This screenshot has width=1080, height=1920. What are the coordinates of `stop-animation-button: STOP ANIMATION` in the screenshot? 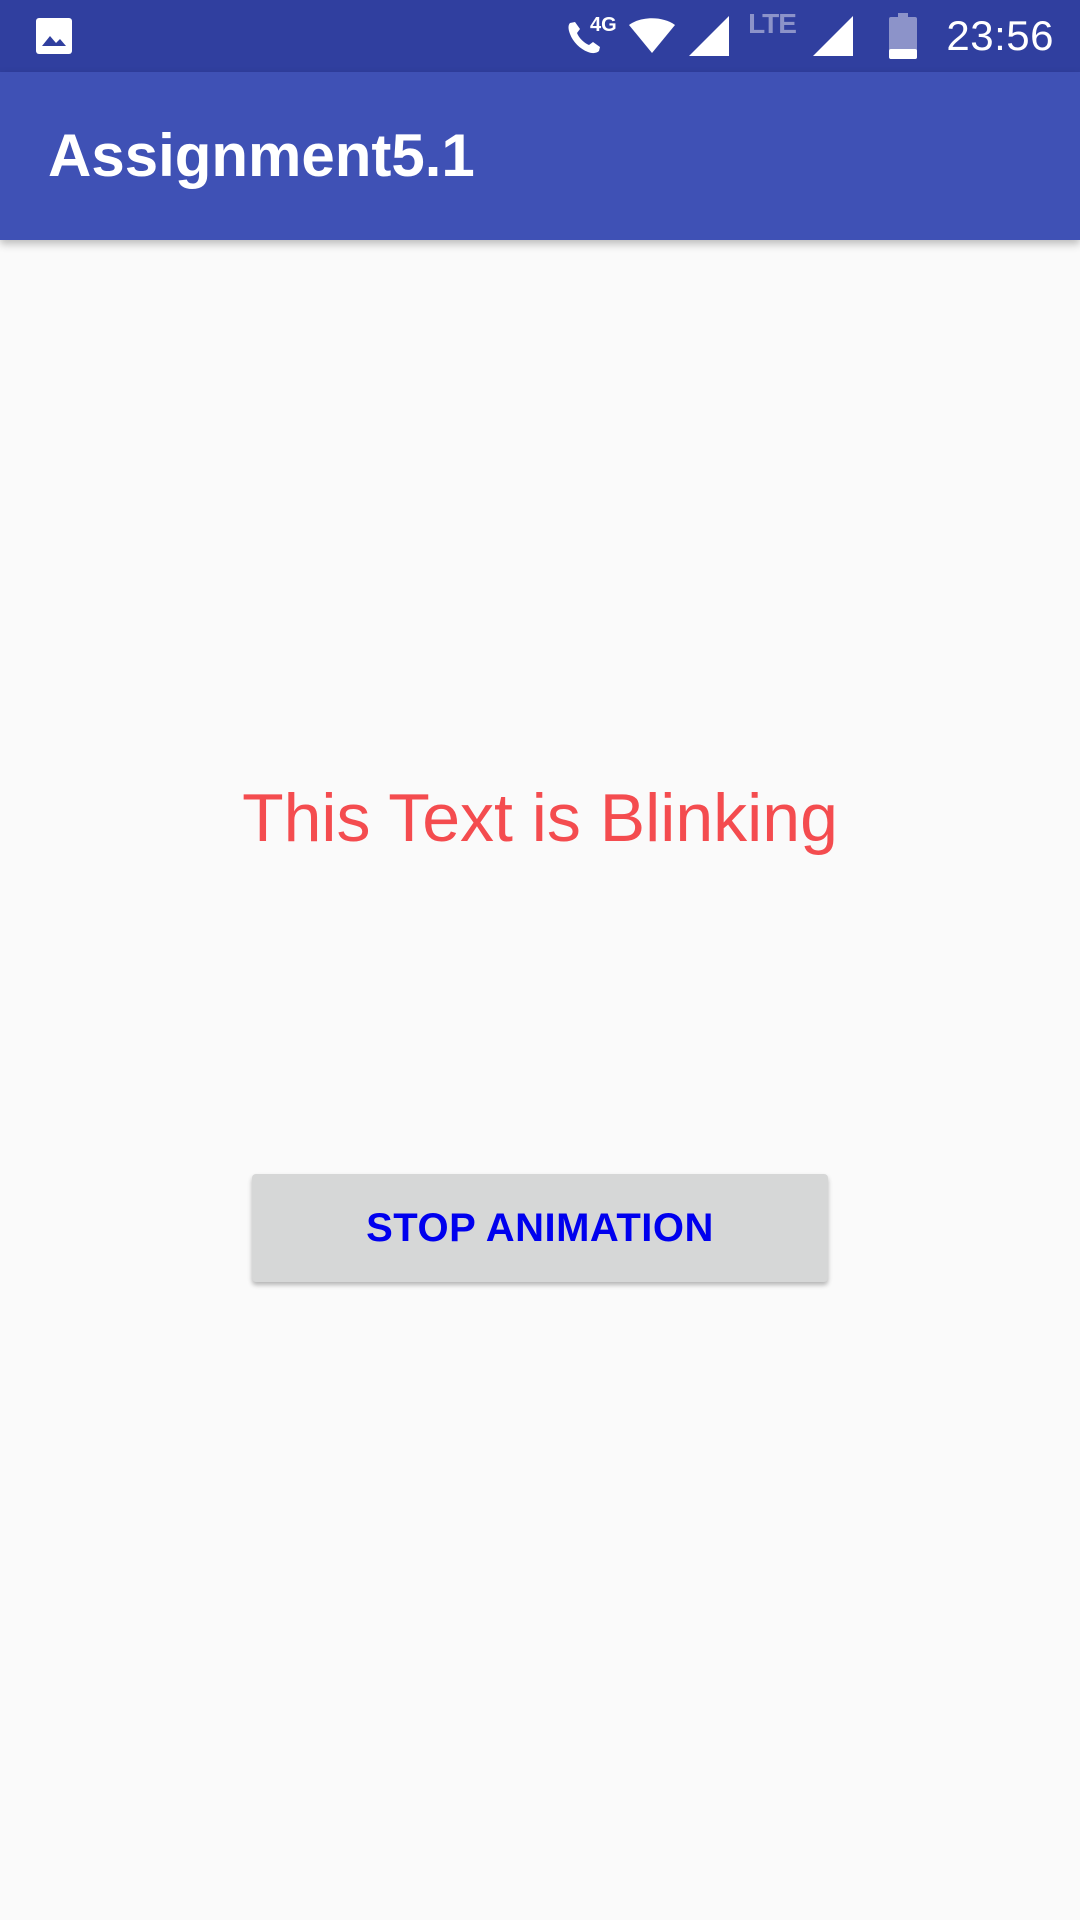 It's located at (540, 1228).